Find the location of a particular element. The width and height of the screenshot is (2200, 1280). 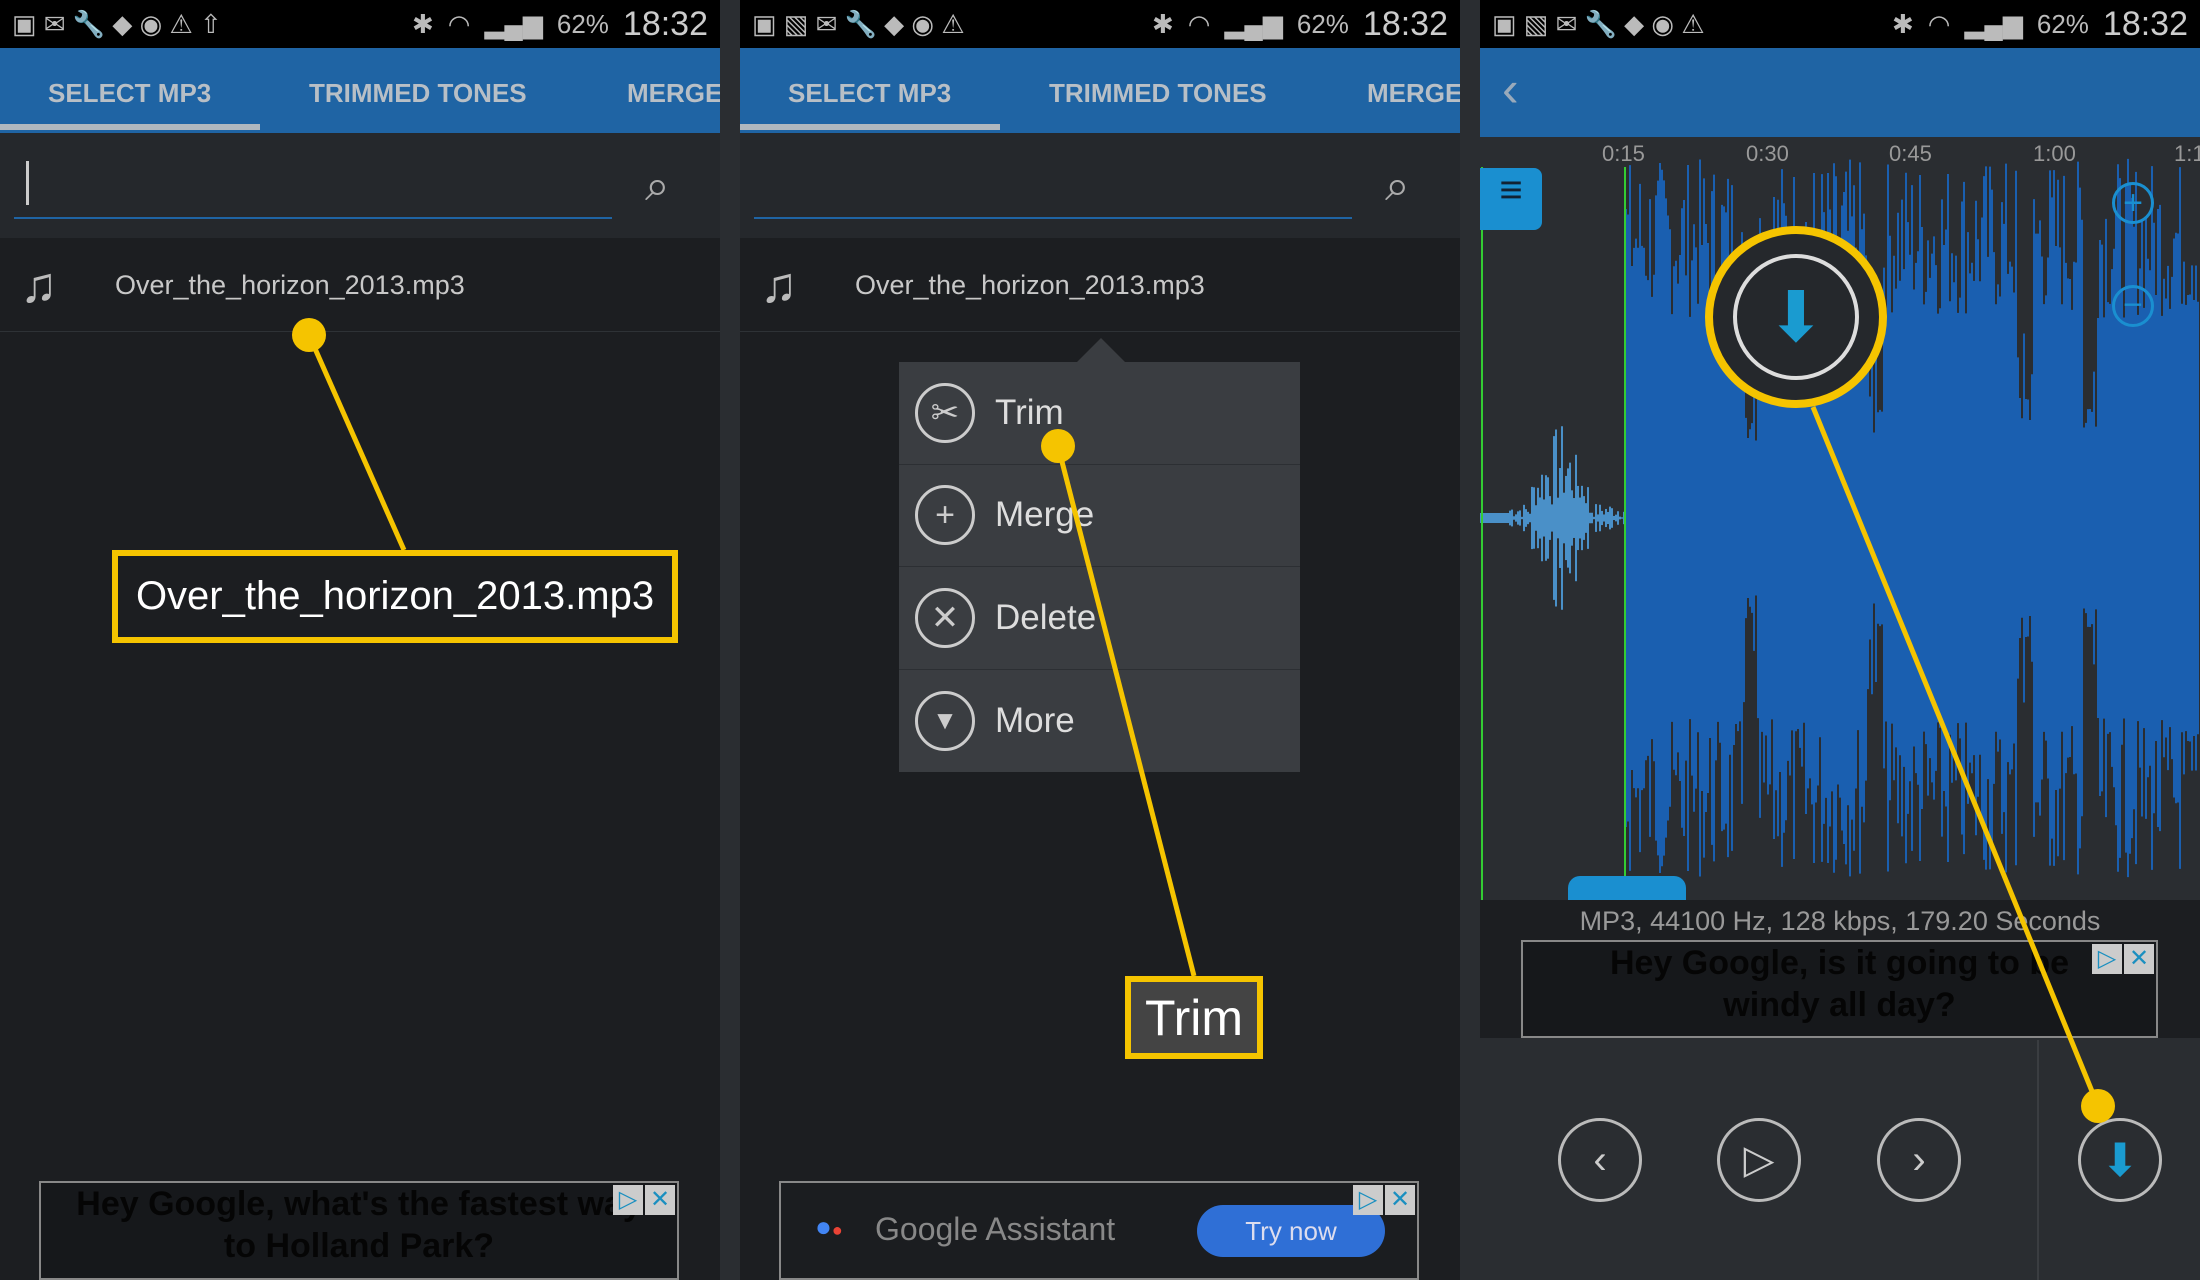

ad-text: Hey Google, what's the fastest way is located at coordinates (359, 1204).